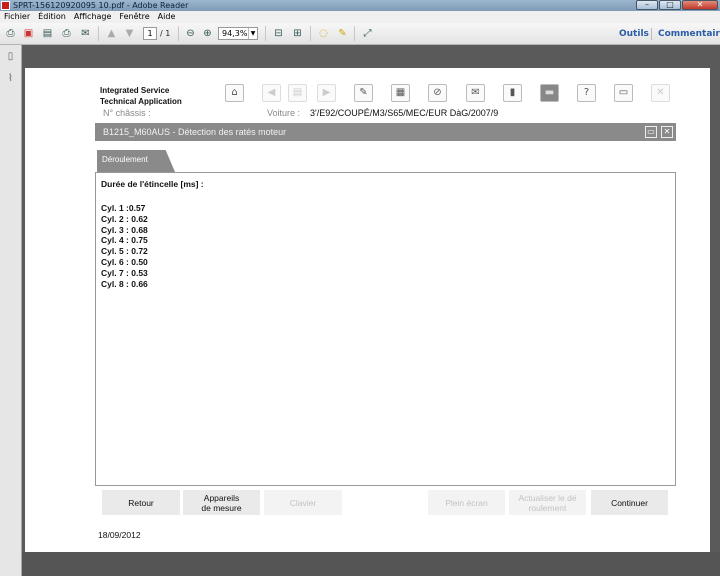 The width and height of the screenshot is (720, 576). What do you see at coordinates (221, 507) in the screenshot?
I see `measuring-devices-line2: de mesure` at bounding box center [221, 507].